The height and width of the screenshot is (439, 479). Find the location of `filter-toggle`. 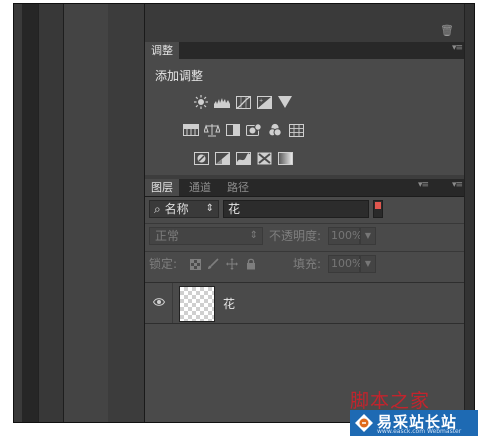

filter-toggle is located at coordinates (378, 209).